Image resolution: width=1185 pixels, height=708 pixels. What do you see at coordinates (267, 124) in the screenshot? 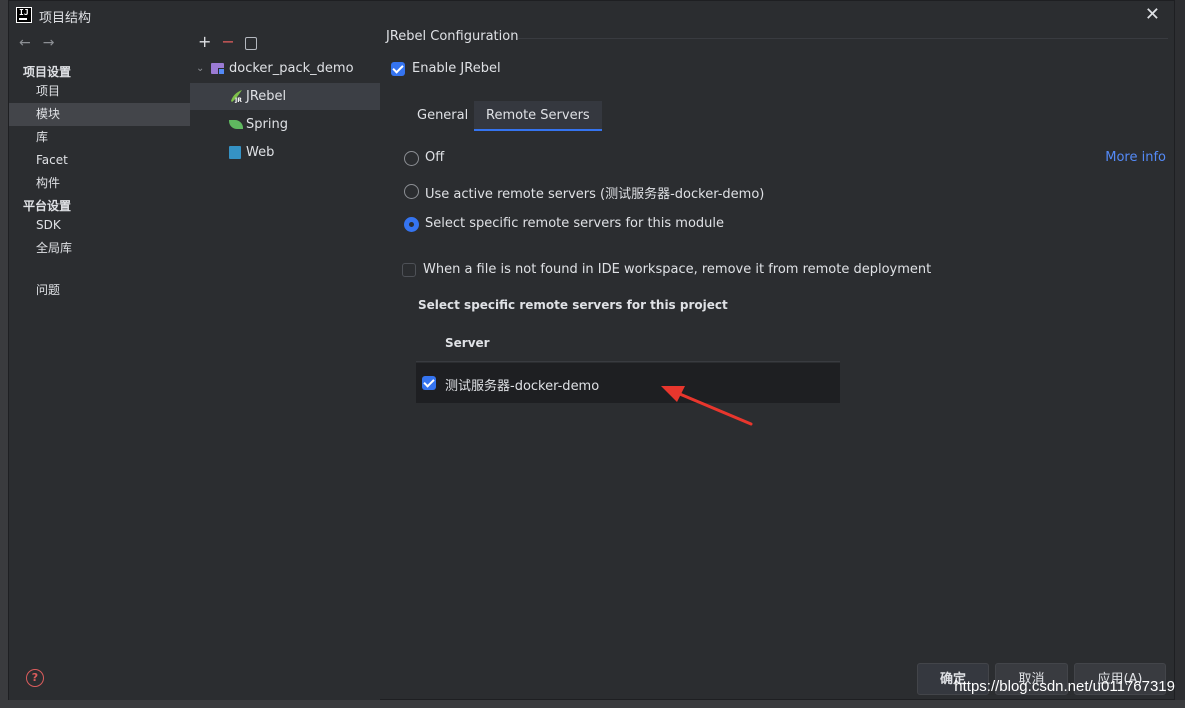
I see `tree-node-label: Spring` at bounding box center [267, 124].